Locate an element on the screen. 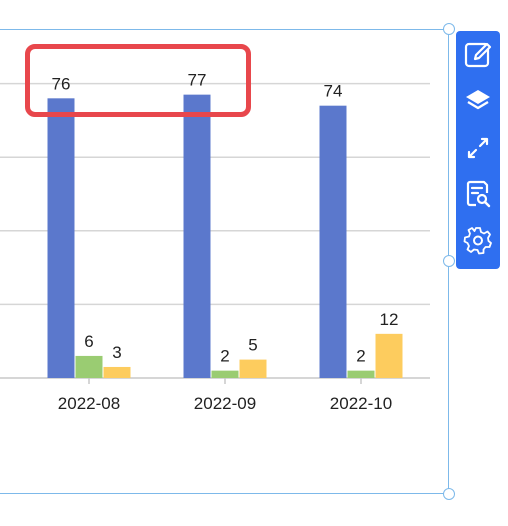 The height and width of the screenshot is (526, 508). settings-button is located at coordinates (478, 240).